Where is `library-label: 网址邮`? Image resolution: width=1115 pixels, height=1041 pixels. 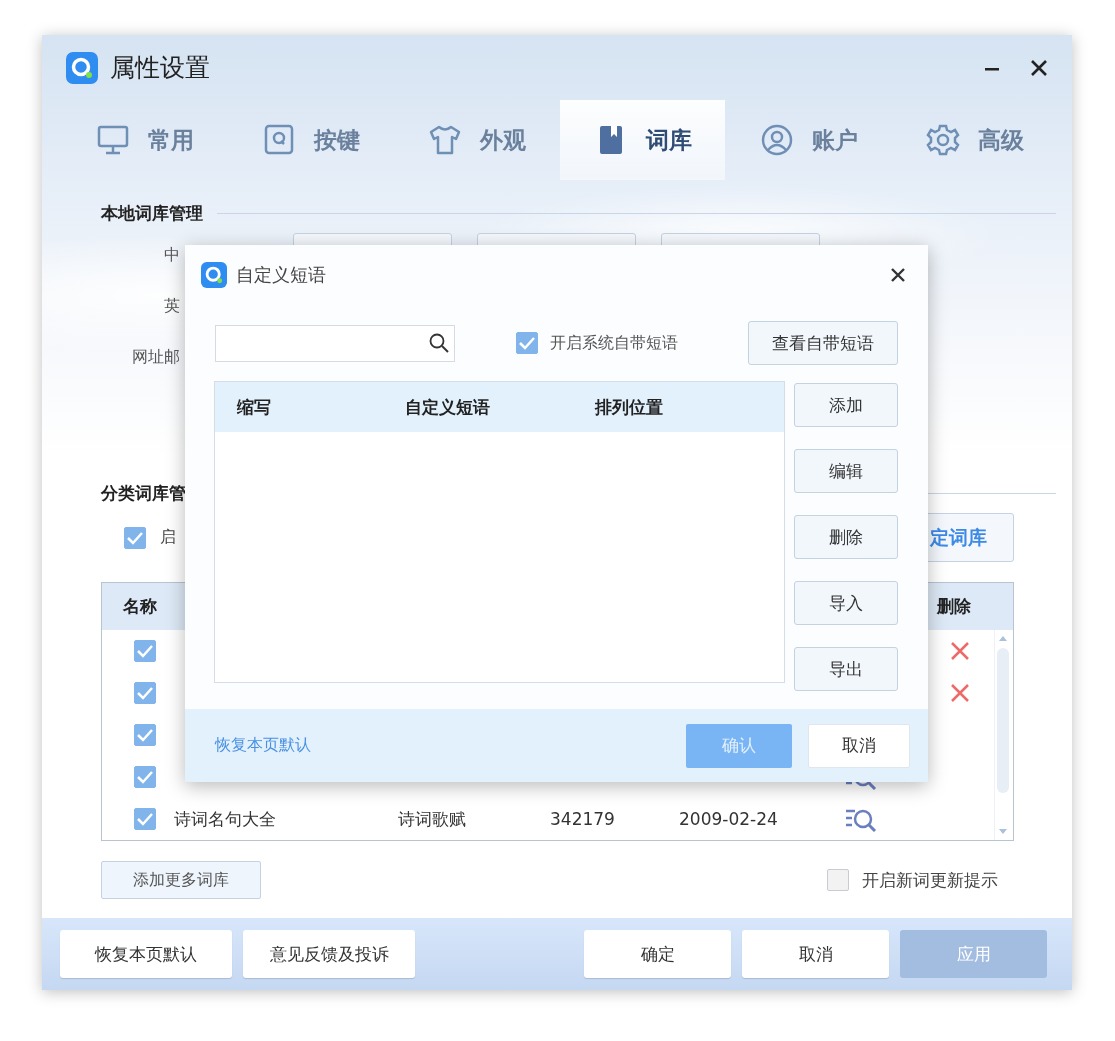 library-label: 网址邮 is located at coordinates (155, 357).